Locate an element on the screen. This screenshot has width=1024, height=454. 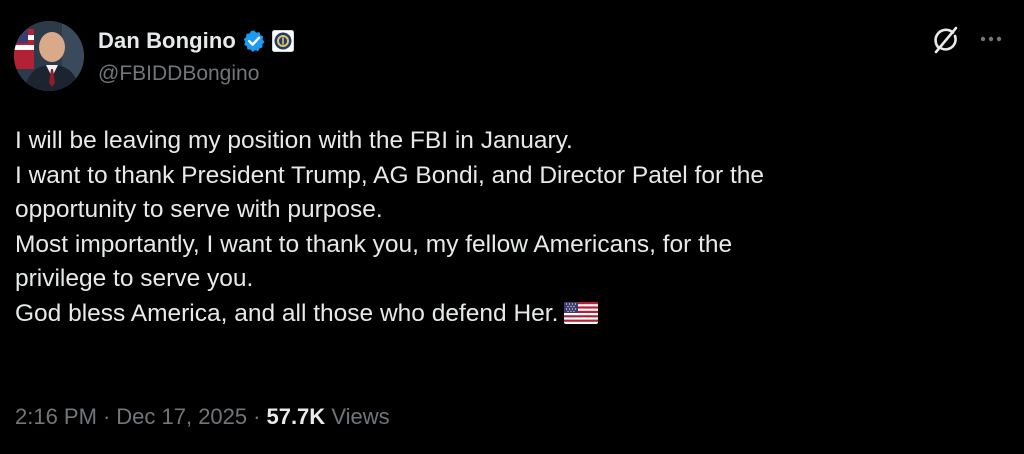
us-flag-emoji is located at coordinates (581, 312).